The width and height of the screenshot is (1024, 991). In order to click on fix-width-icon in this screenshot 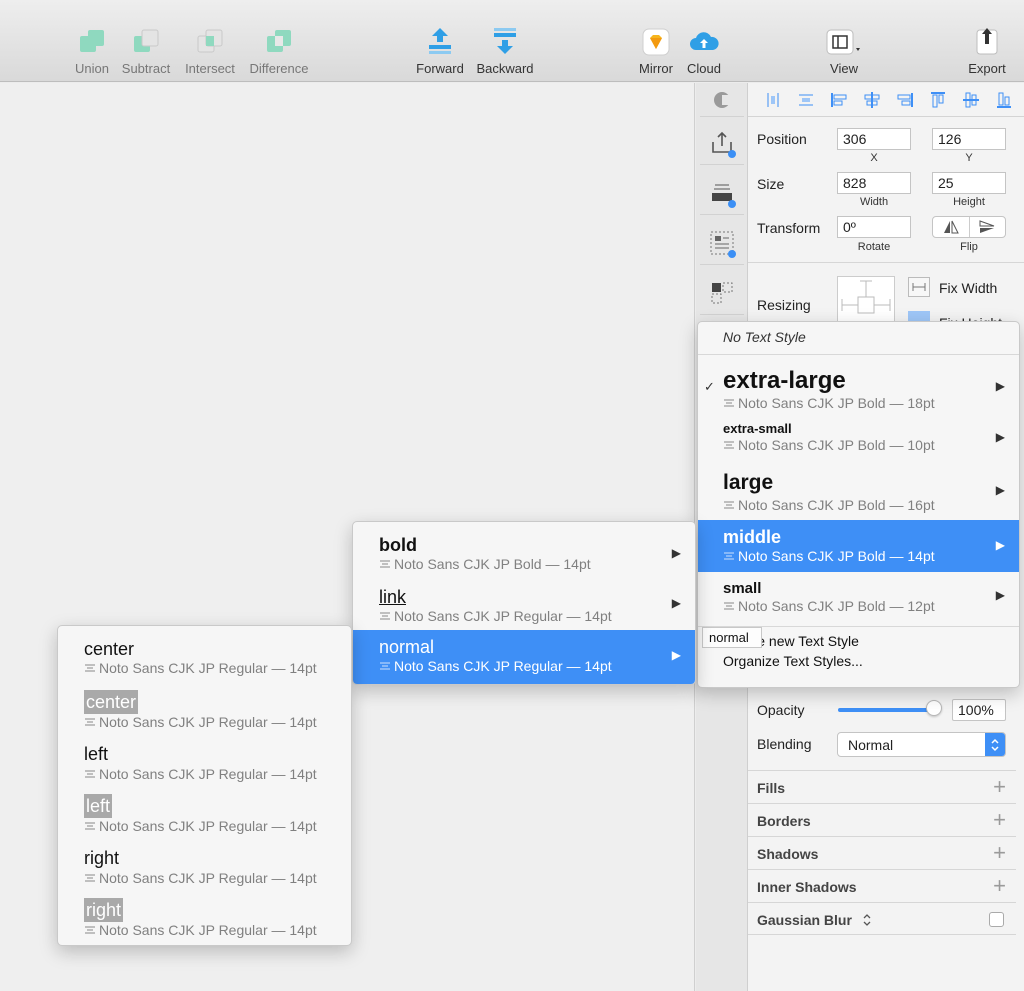, I will do `click(919, 287)`.